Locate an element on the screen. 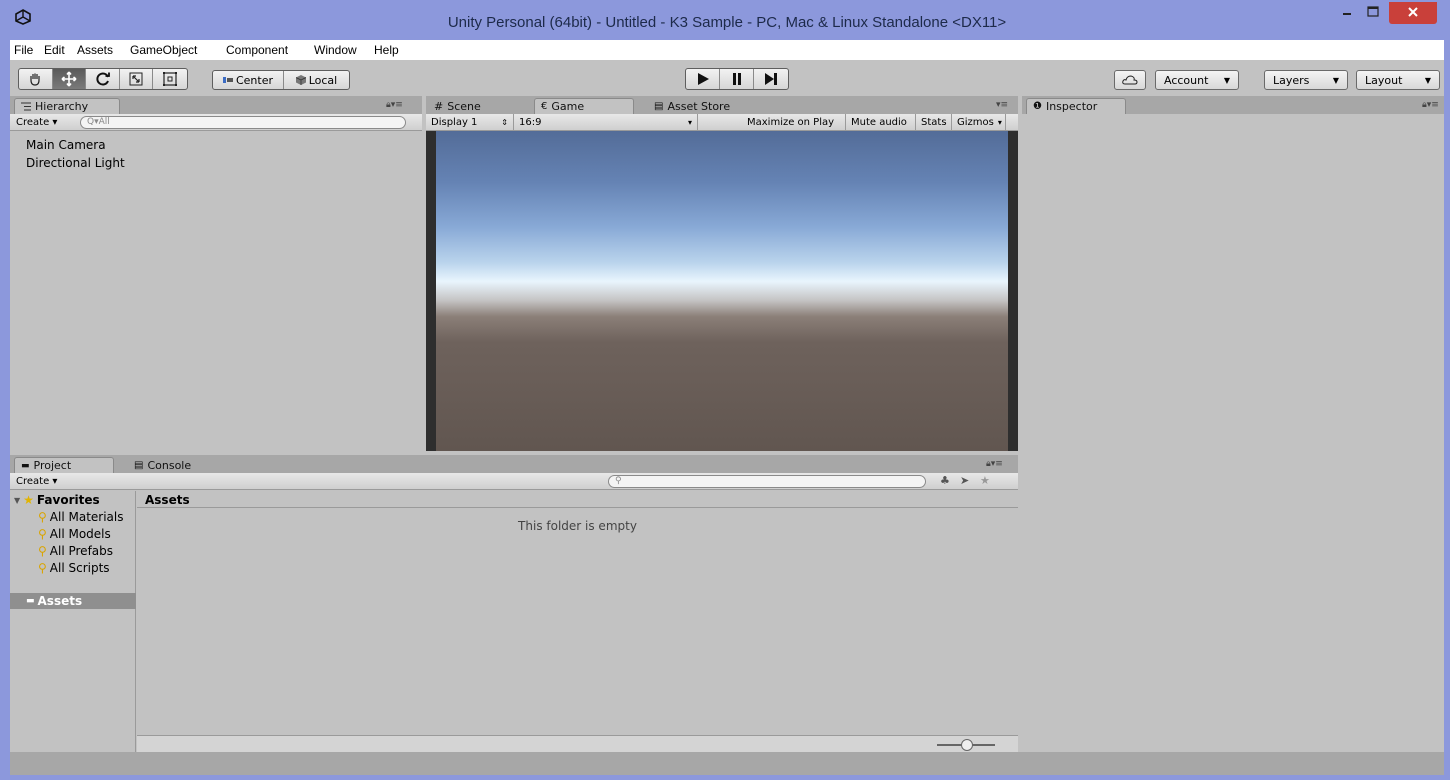  pivot-local-label: Local is located at coordinates (323, 80).